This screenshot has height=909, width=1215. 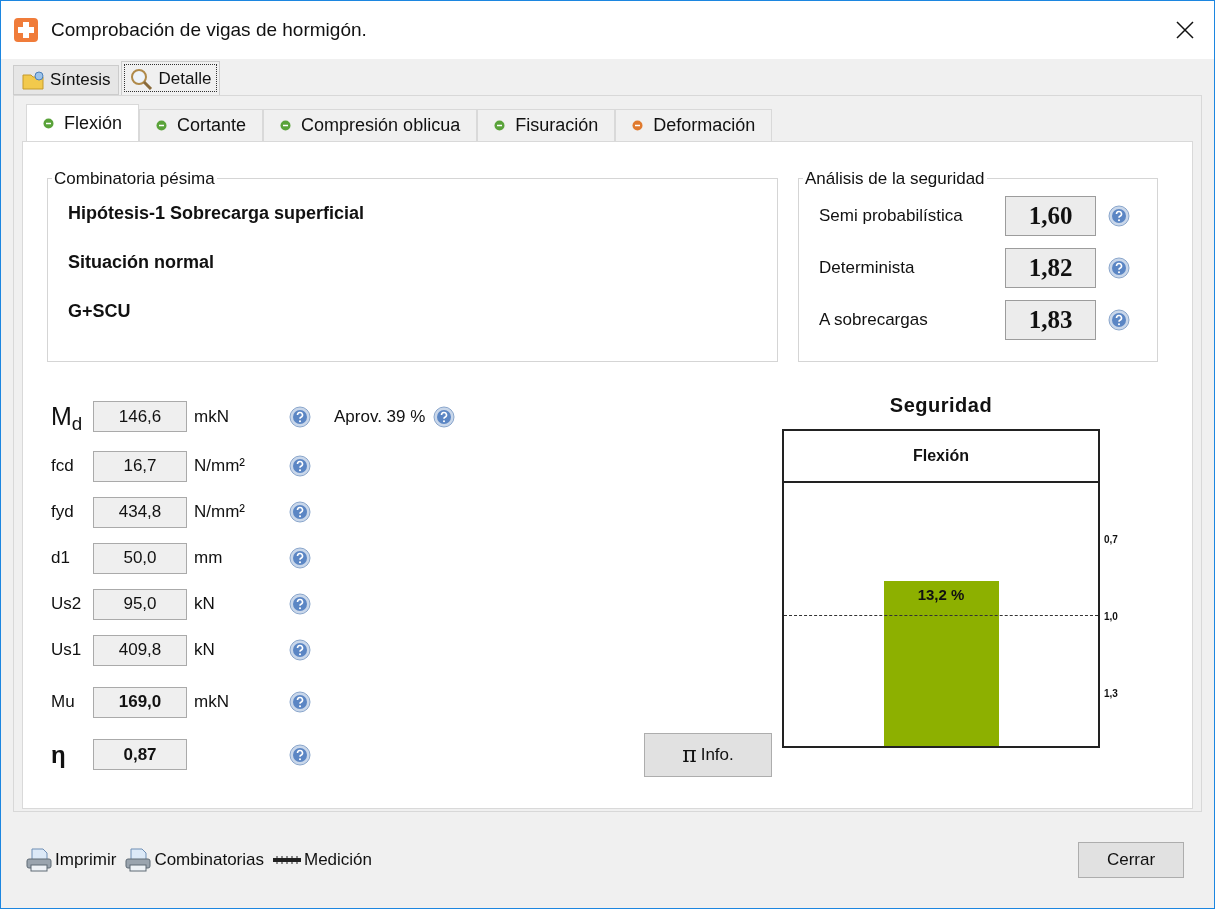 I want to click on close-icon, so click(x=1185, y=30).